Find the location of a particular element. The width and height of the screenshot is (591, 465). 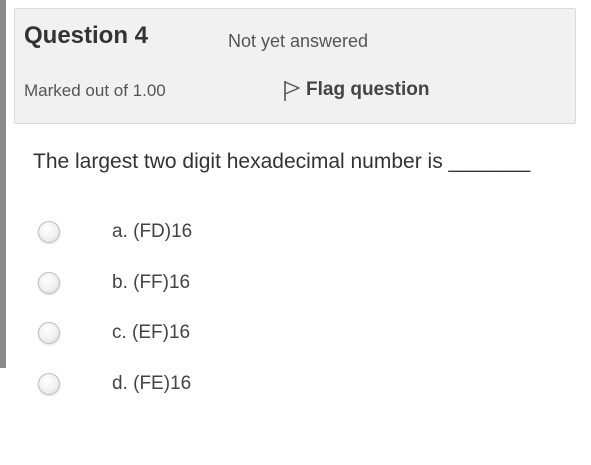

radio-button-a is located at coordinates (49, 232).